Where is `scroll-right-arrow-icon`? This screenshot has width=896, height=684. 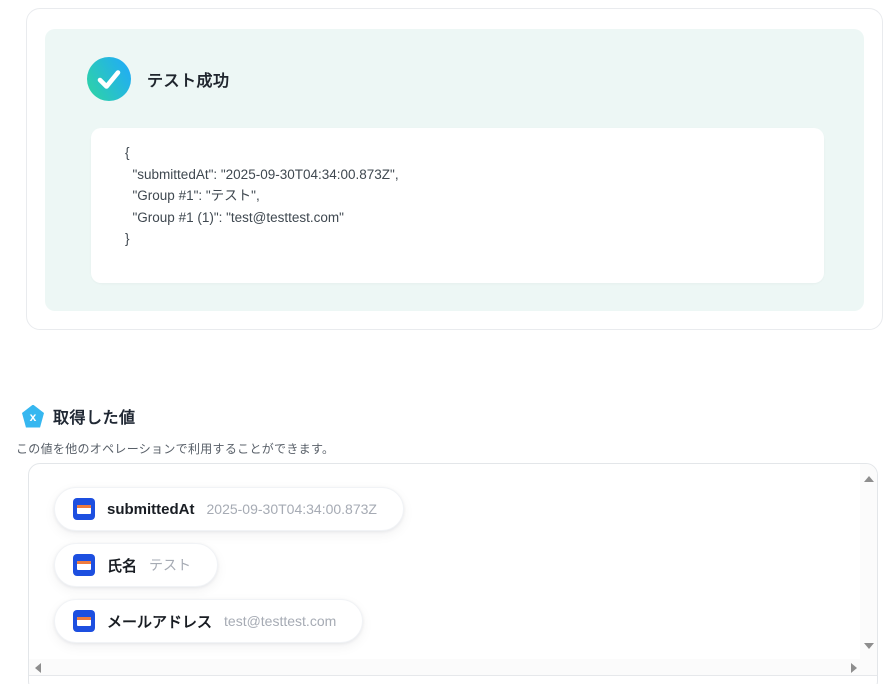
scroll-right-arrow-icon is located at coordinates (854, 667).